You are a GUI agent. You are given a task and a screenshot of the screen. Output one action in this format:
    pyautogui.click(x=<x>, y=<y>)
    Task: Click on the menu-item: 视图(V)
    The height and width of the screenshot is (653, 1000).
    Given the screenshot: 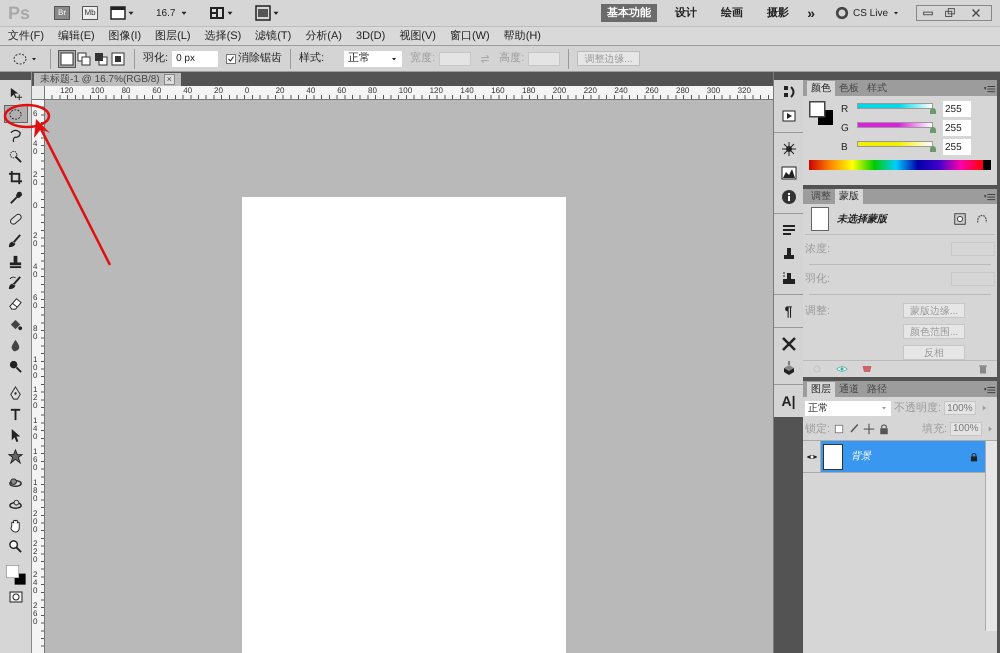 What is the action you would take?
    pyautogui.click(x=417, y=36)
    